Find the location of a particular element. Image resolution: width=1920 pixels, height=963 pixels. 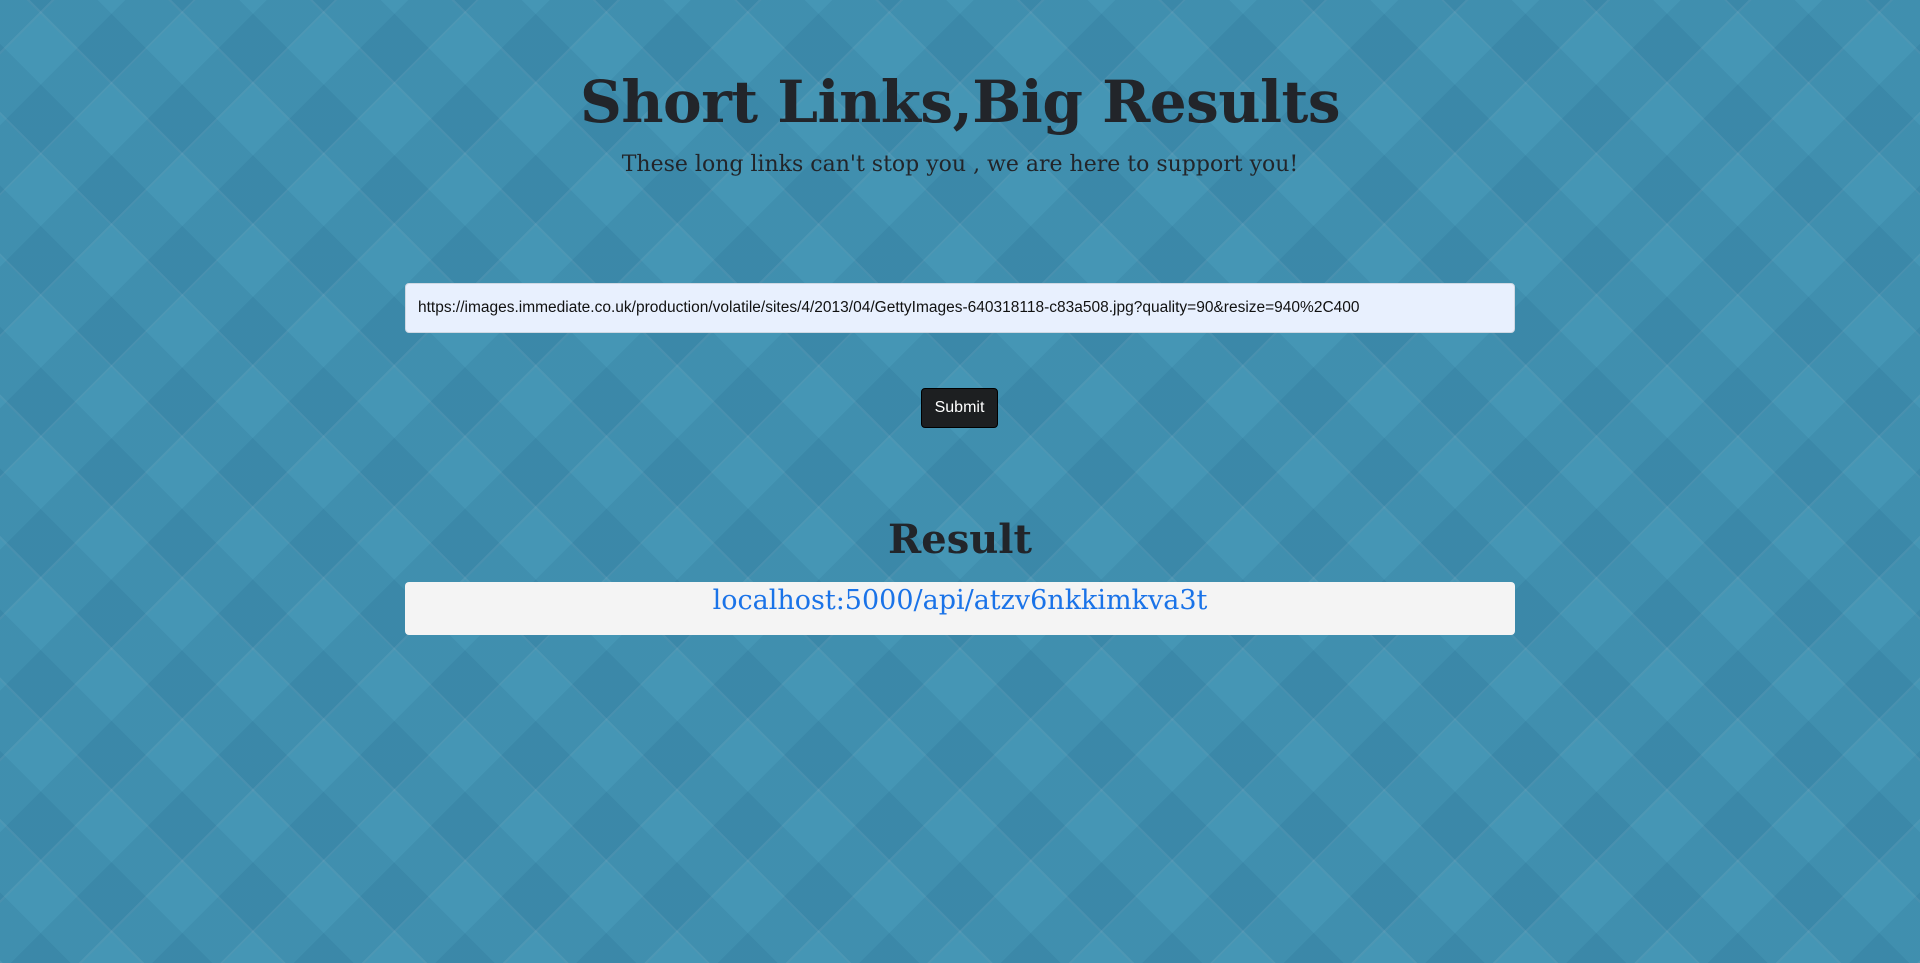

result-box: localhost:5000/api/atzv6nkkimkva3t is located at coordinates (960, 608).